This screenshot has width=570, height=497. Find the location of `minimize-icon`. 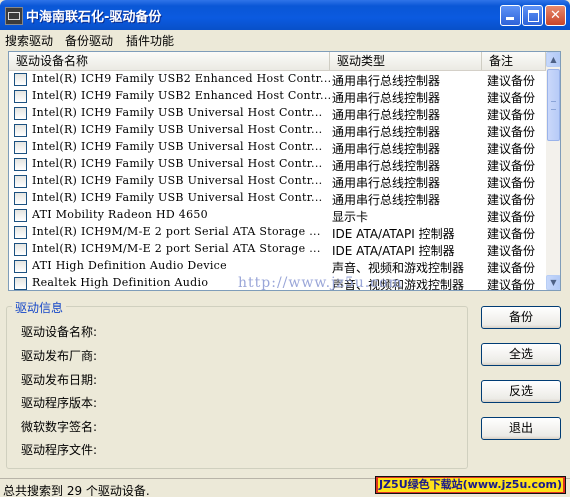

minimize-icon is located at coordinates (510, 18).